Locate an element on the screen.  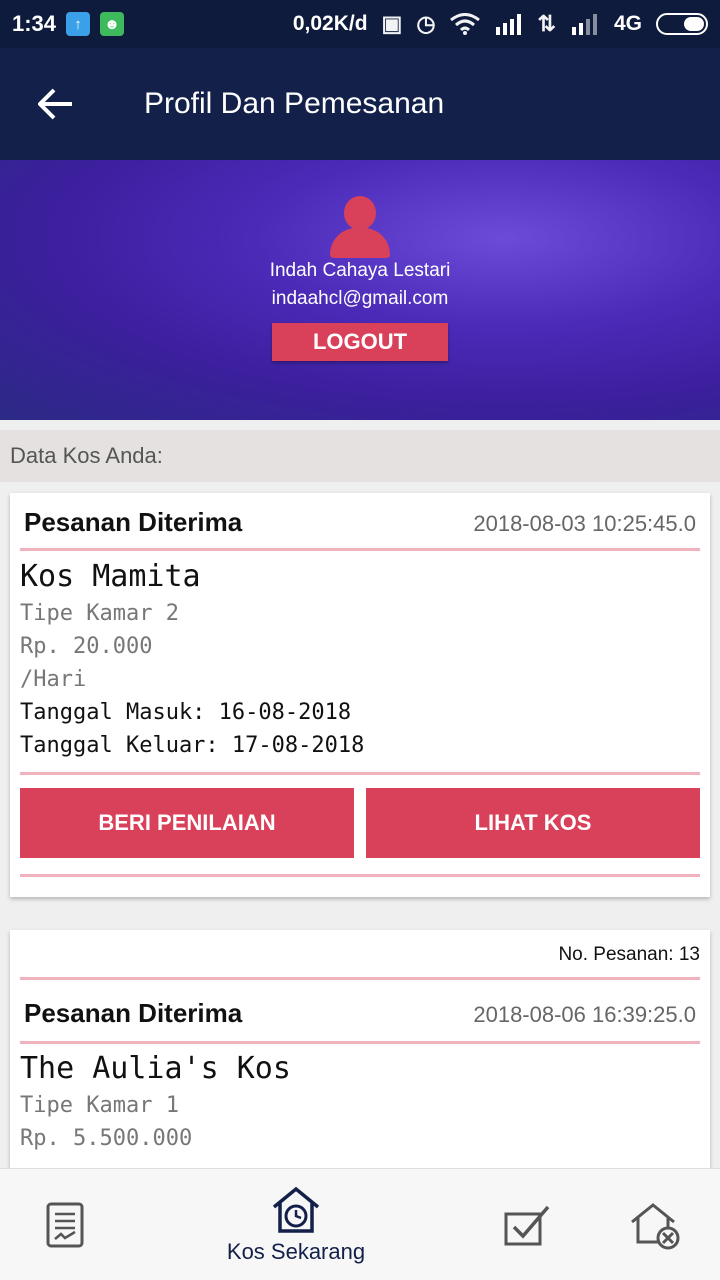
network-speed: 0,02K/d is located at coordinates (330, 23).